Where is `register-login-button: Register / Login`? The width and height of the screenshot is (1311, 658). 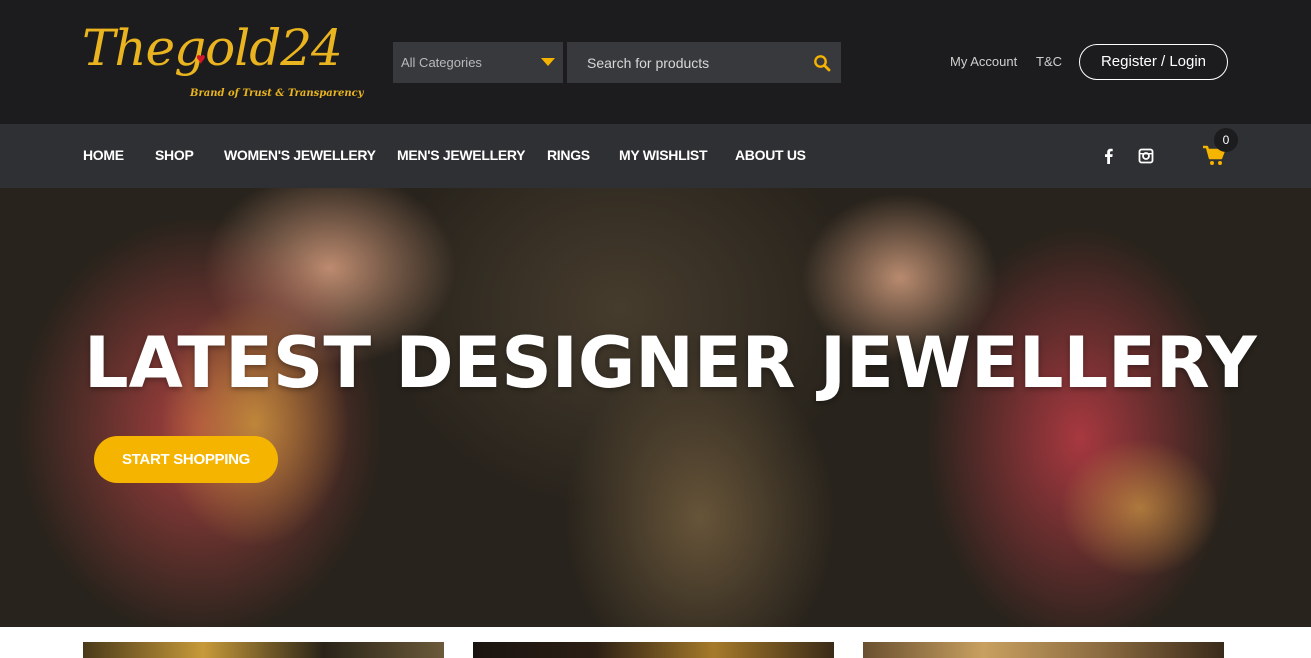 register-login-button: Register / Login is located at coordinates (1153, 62).